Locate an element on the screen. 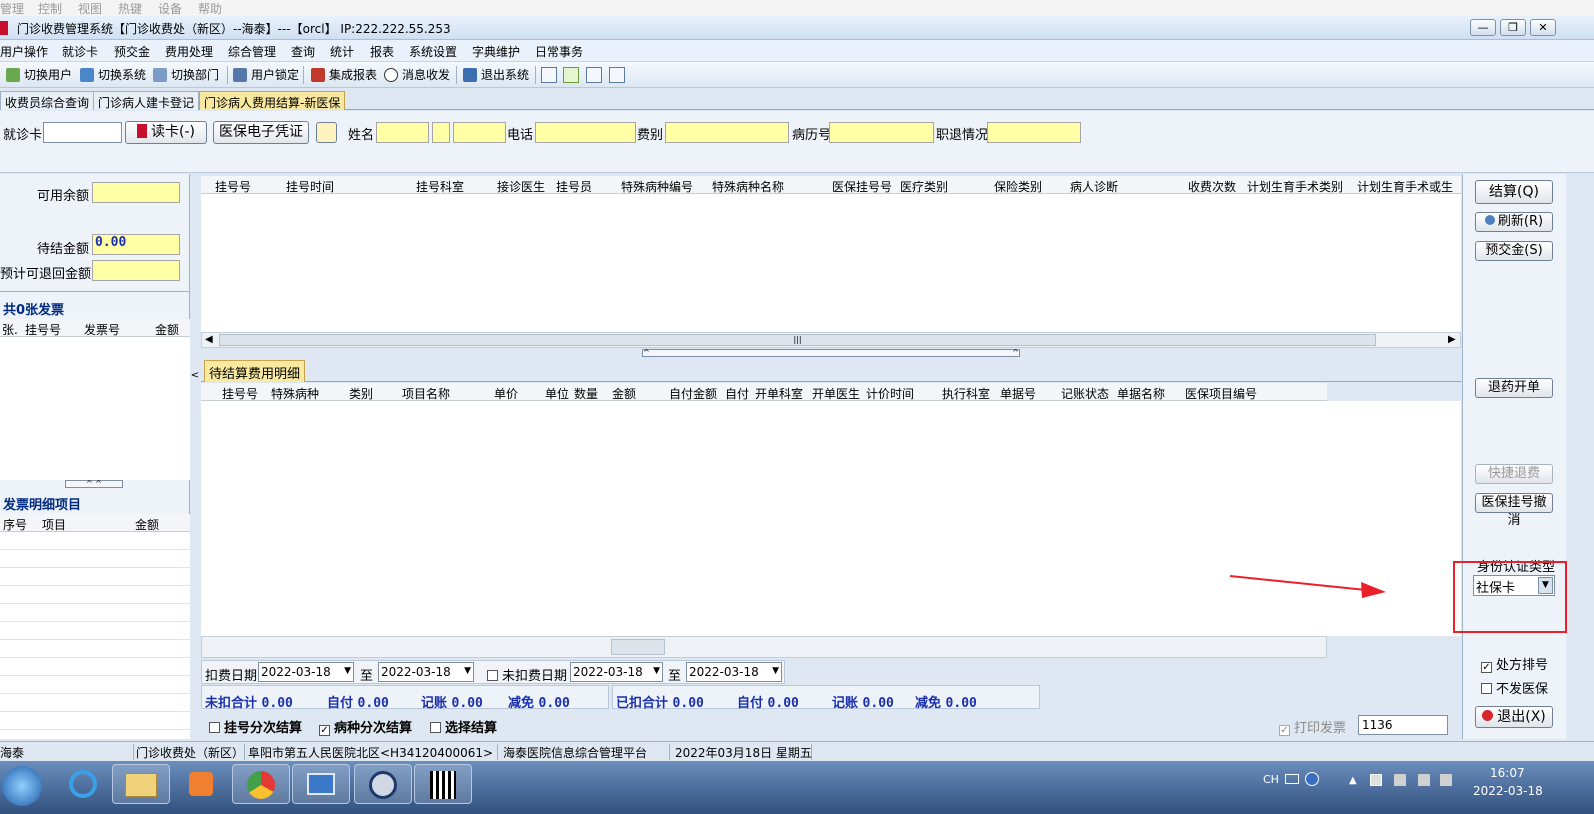  tray-expand-icon: ▲ is located at coordinates (1353, 780).